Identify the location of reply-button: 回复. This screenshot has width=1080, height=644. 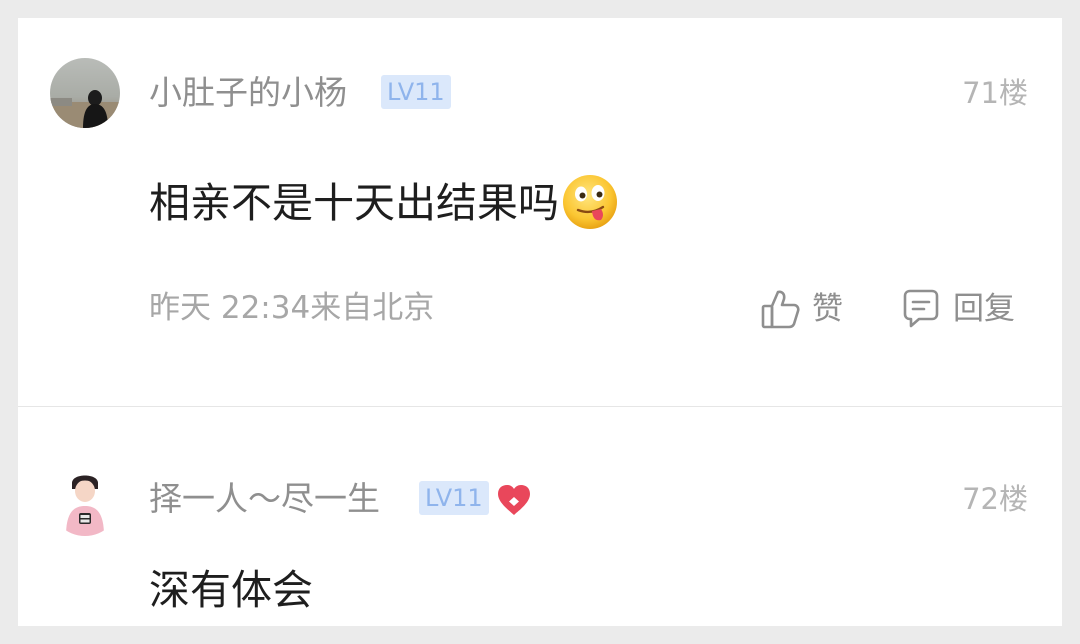
(958, 309).